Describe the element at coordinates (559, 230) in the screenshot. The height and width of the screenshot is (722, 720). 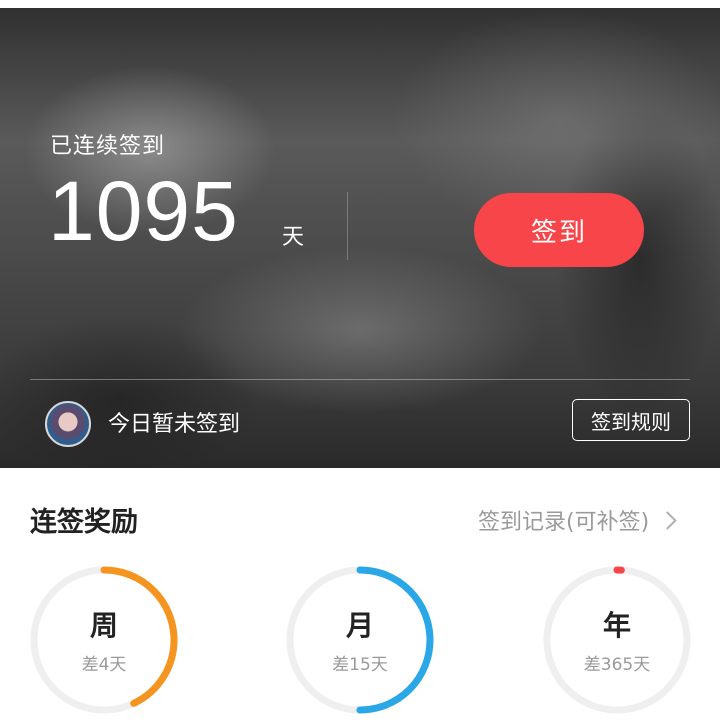
I see `checkin-button: 签到` at that location.